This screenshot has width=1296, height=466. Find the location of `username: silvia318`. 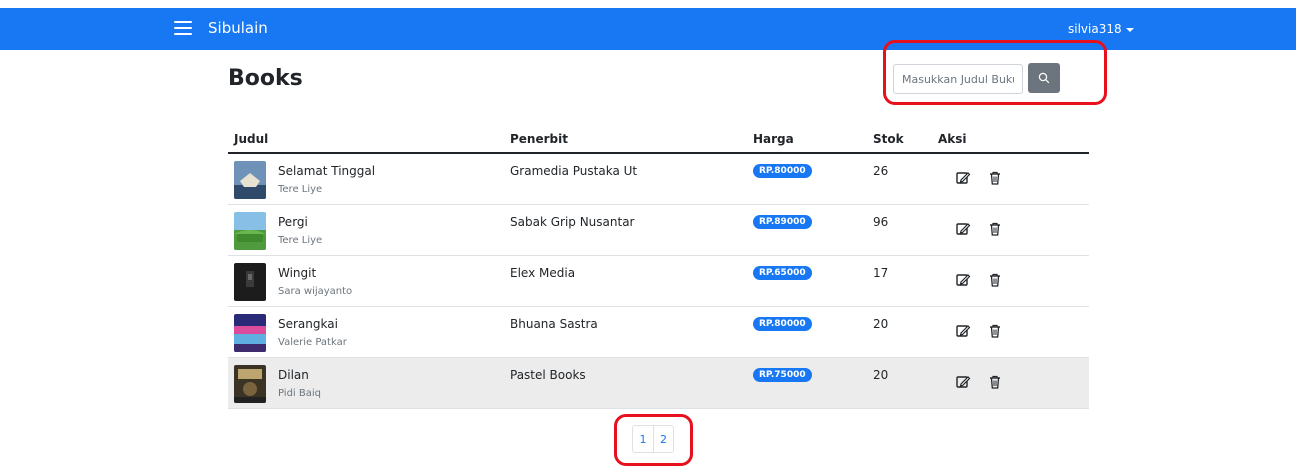

username: silvia318 is located at coordinates (1095, 29).